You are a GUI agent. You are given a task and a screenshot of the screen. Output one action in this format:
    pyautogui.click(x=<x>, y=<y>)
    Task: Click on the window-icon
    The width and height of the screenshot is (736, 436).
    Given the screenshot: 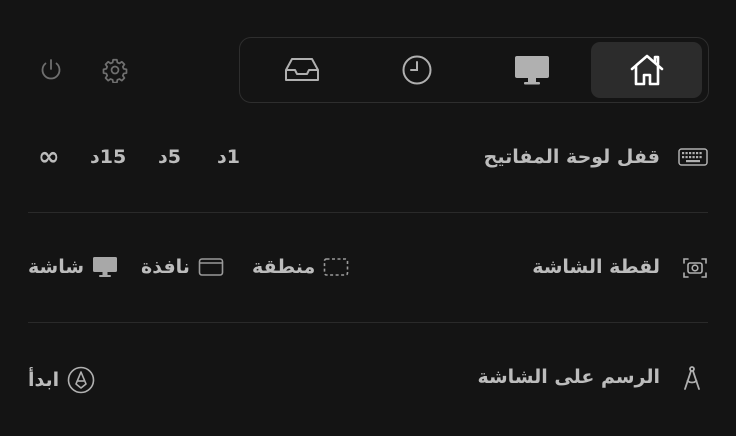 What is the action you would take?
    pyautogui.click(x=211, y=267)
    